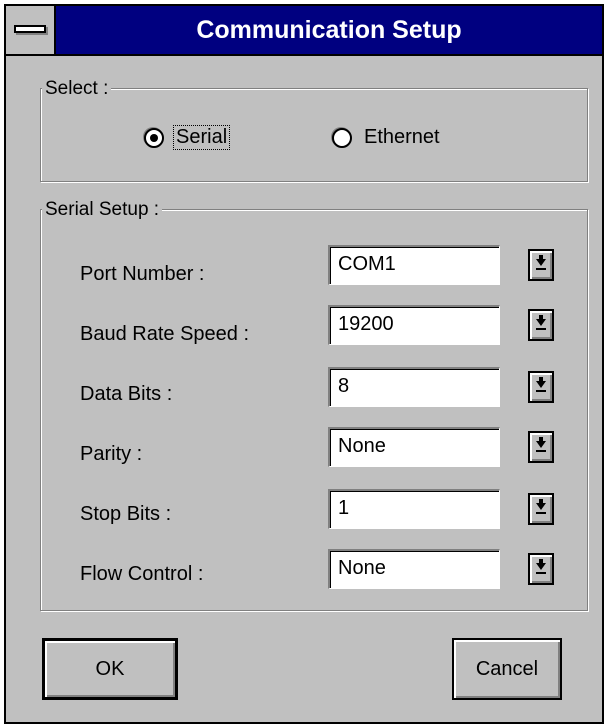 The height and width of the screenshot is (728, 608). Describe the element at coordinates (414, 447) in the screenshot. I see `parity-field: None` at that location.